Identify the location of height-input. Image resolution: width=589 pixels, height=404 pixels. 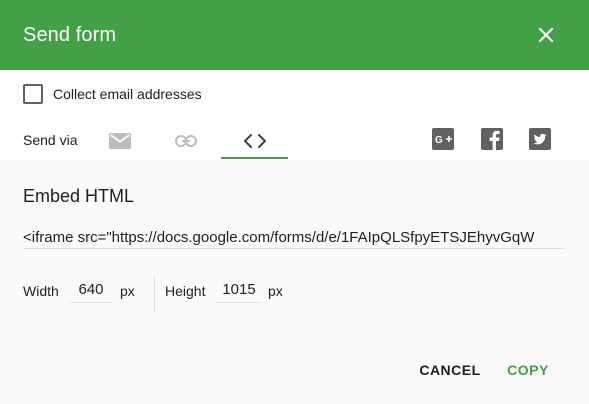
(239, 289).